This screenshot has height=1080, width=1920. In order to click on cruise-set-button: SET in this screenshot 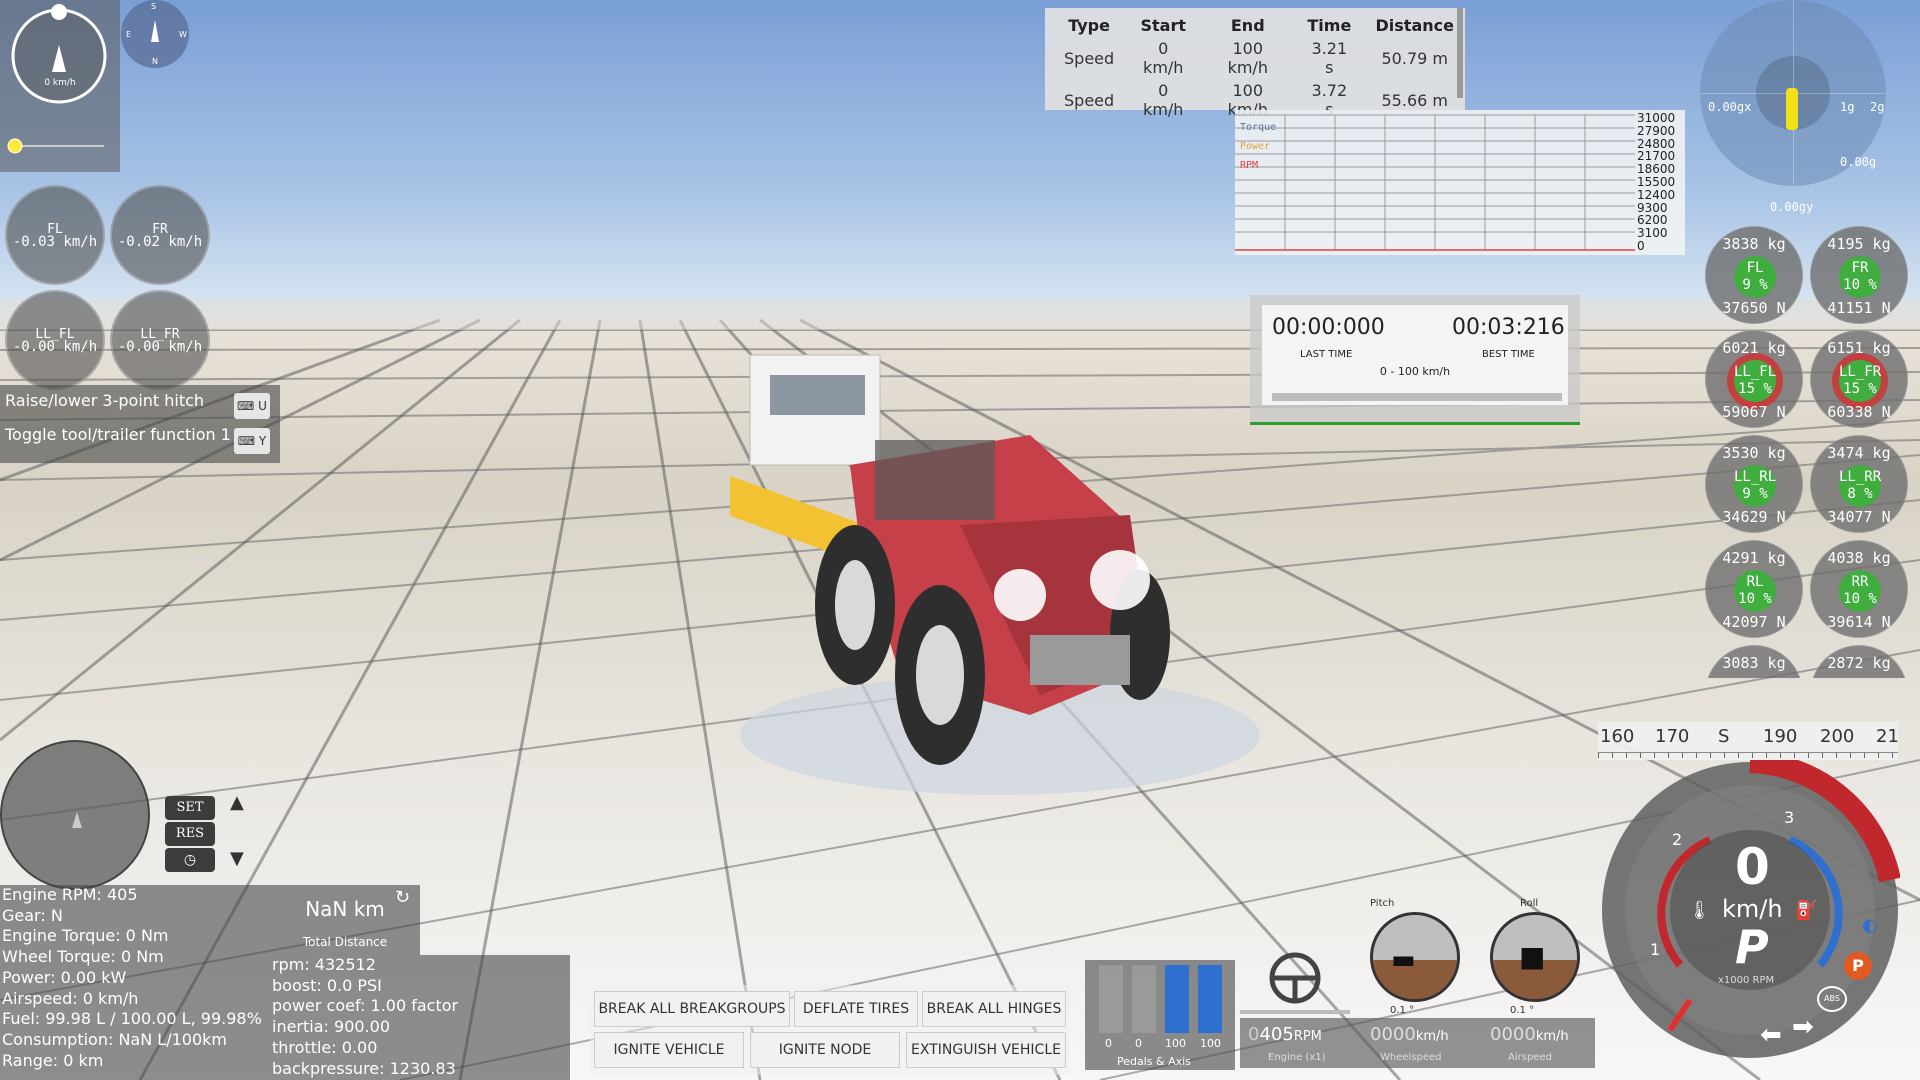, I will do `click(190, 808)`.